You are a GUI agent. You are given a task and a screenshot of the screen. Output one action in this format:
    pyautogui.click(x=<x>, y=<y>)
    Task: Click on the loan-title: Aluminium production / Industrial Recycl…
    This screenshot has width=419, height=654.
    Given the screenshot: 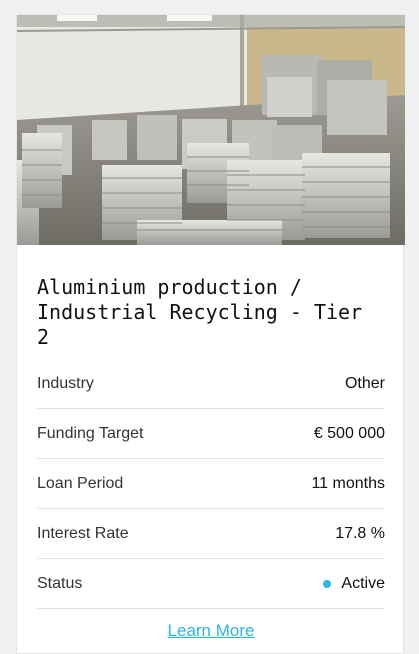 What is the action you would take?
    pyautogui.click(x=200, y=312)
    